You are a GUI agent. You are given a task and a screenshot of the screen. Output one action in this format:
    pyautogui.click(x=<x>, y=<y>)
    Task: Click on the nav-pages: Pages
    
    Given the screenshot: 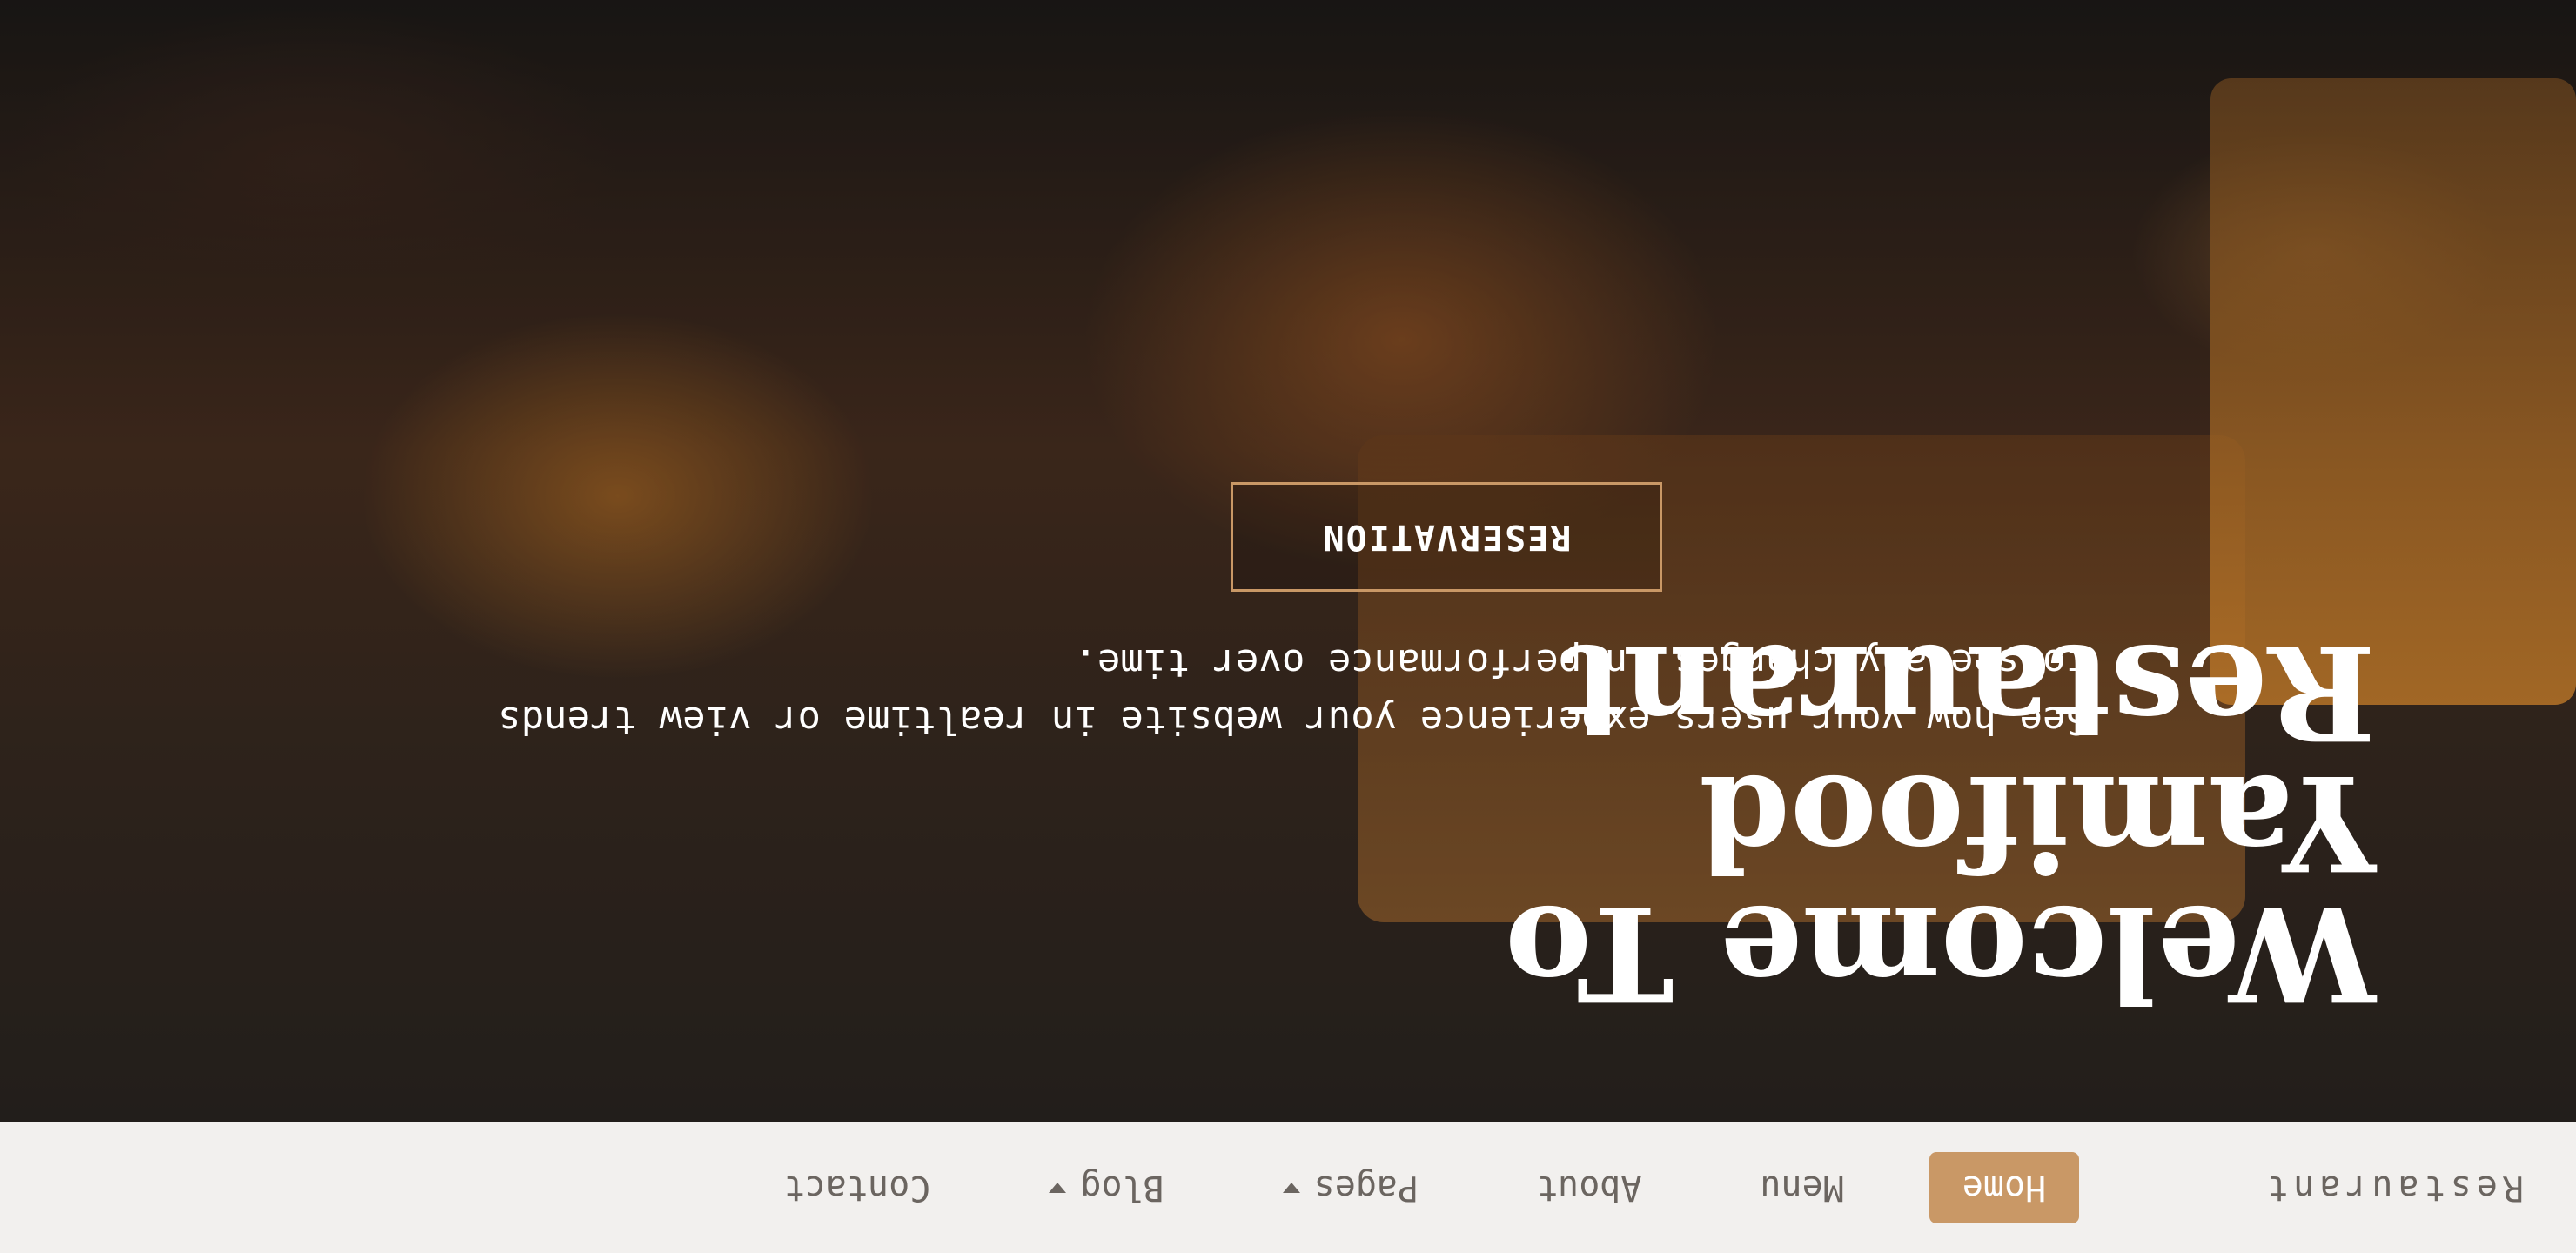 What is the action you would take?
    pyautogui.click(x=1351, y=1187)
    